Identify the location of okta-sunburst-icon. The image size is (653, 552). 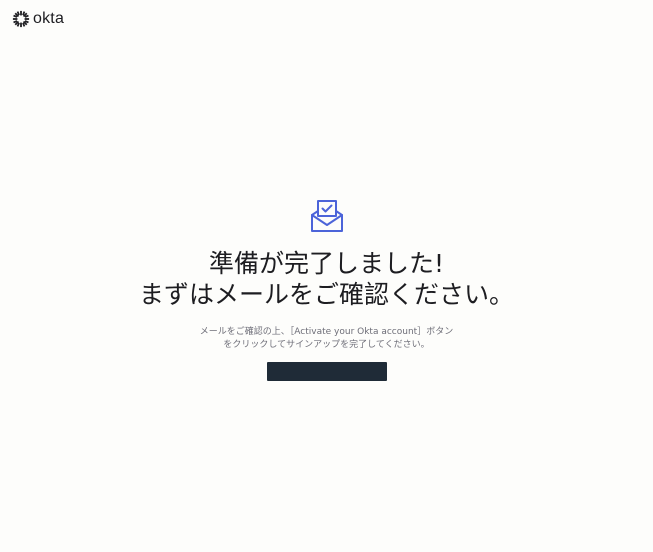
(21, 19).